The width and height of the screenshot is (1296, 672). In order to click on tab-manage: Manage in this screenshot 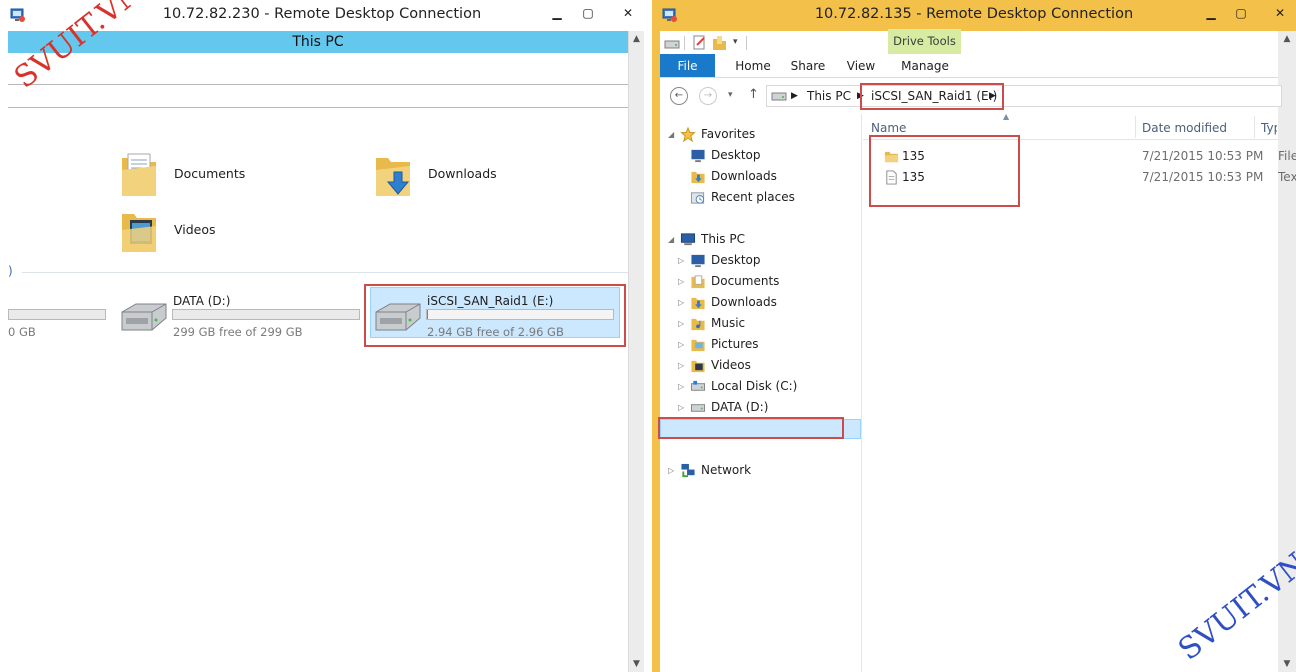, I will do `click(925, 65)`.